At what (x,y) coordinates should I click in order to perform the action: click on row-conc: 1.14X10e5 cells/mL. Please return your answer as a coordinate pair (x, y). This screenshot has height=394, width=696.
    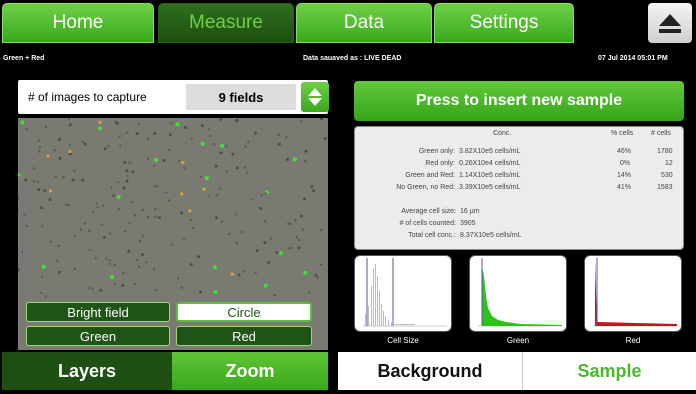
    Looking at the image, I should click on (490, 175).